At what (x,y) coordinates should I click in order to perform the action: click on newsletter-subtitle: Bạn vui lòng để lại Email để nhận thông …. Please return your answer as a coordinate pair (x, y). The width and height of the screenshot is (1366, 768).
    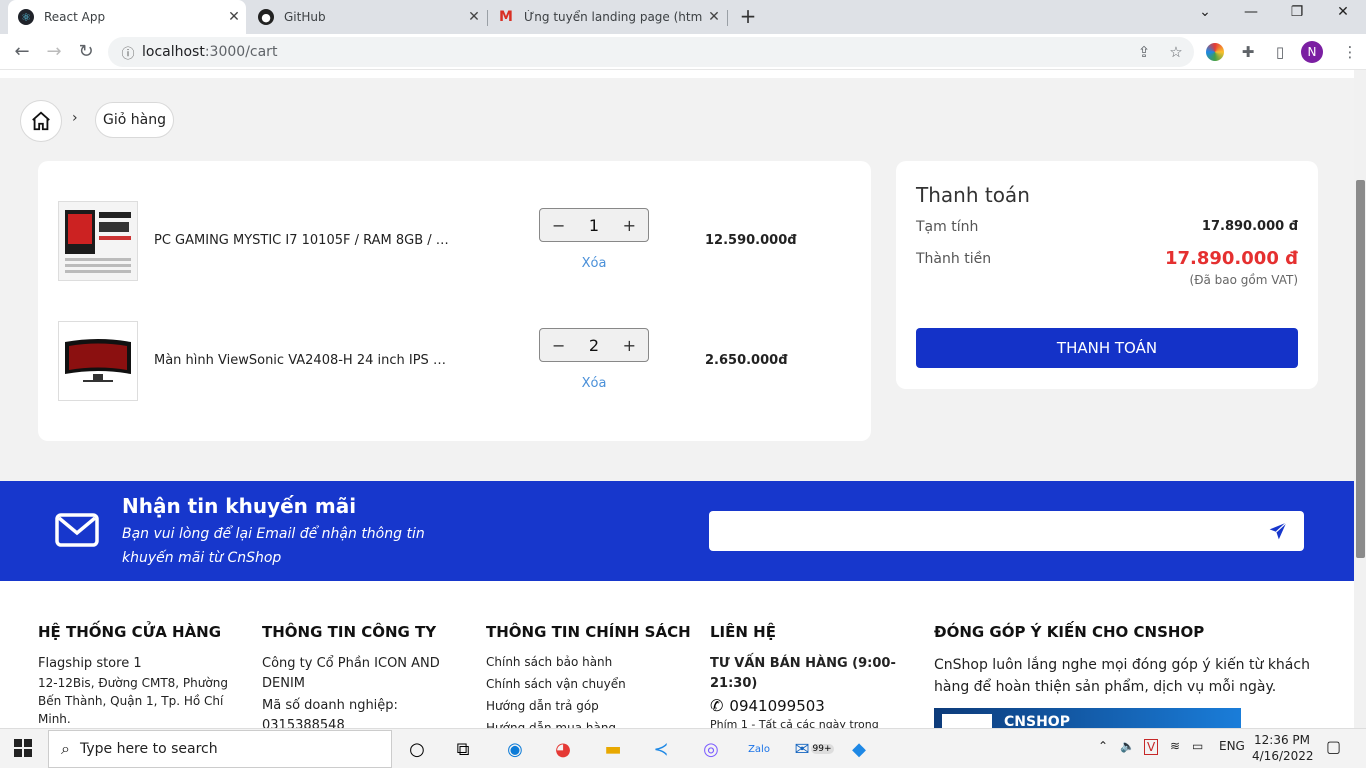
    Looking at the image, I should click on (273, 546).